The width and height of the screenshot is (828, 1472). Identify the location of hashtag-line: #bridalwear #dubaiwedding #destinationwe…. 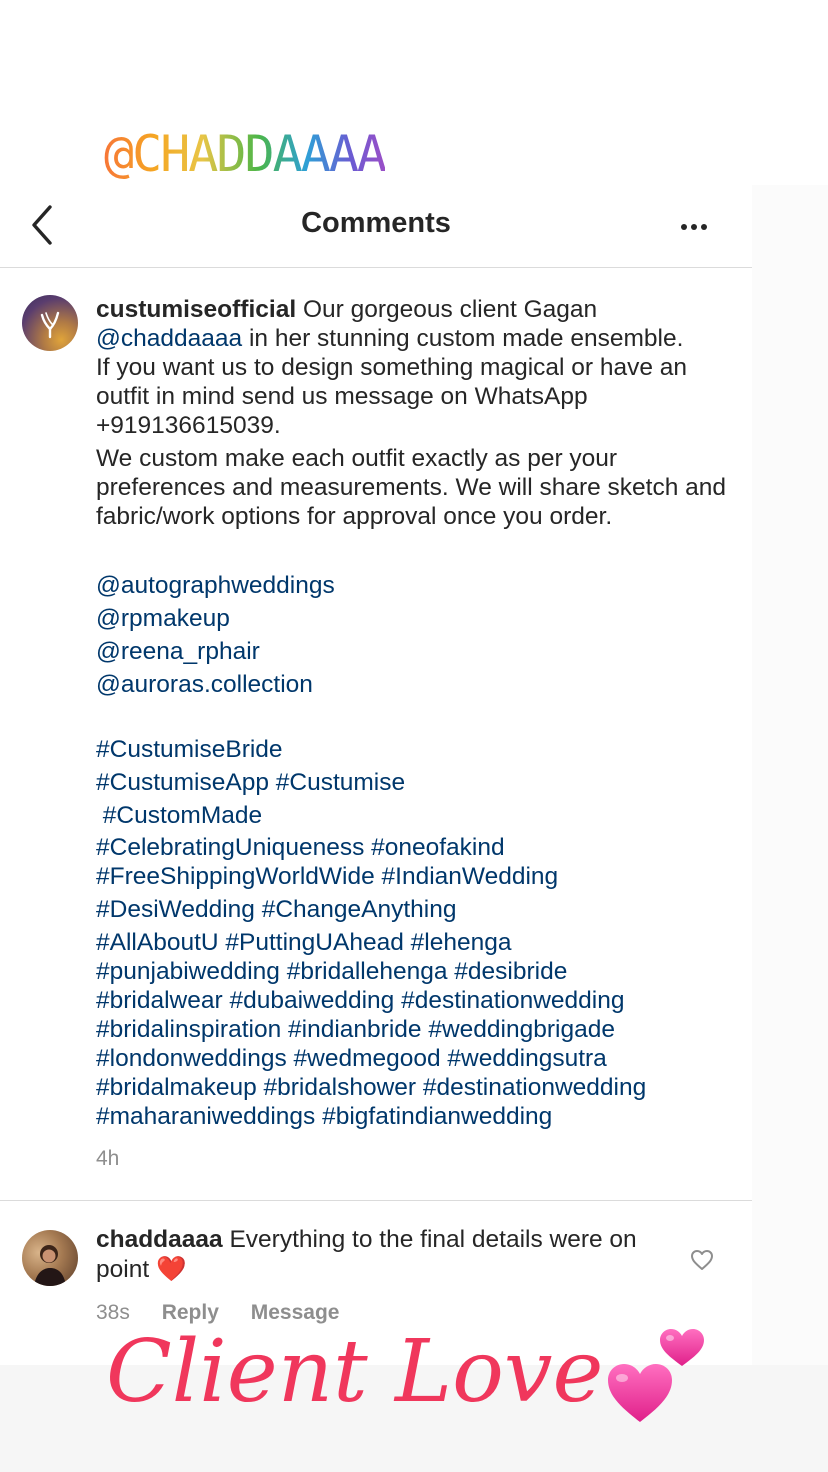
(416, 1000).